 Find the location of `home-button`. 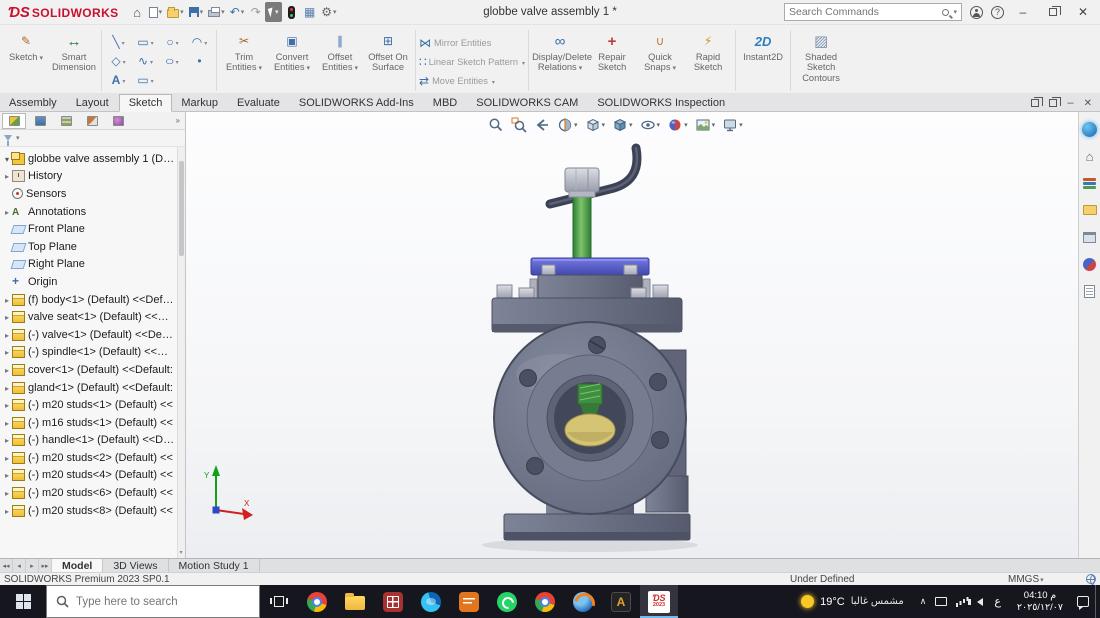

home-button is located at coordinates (137, 12).